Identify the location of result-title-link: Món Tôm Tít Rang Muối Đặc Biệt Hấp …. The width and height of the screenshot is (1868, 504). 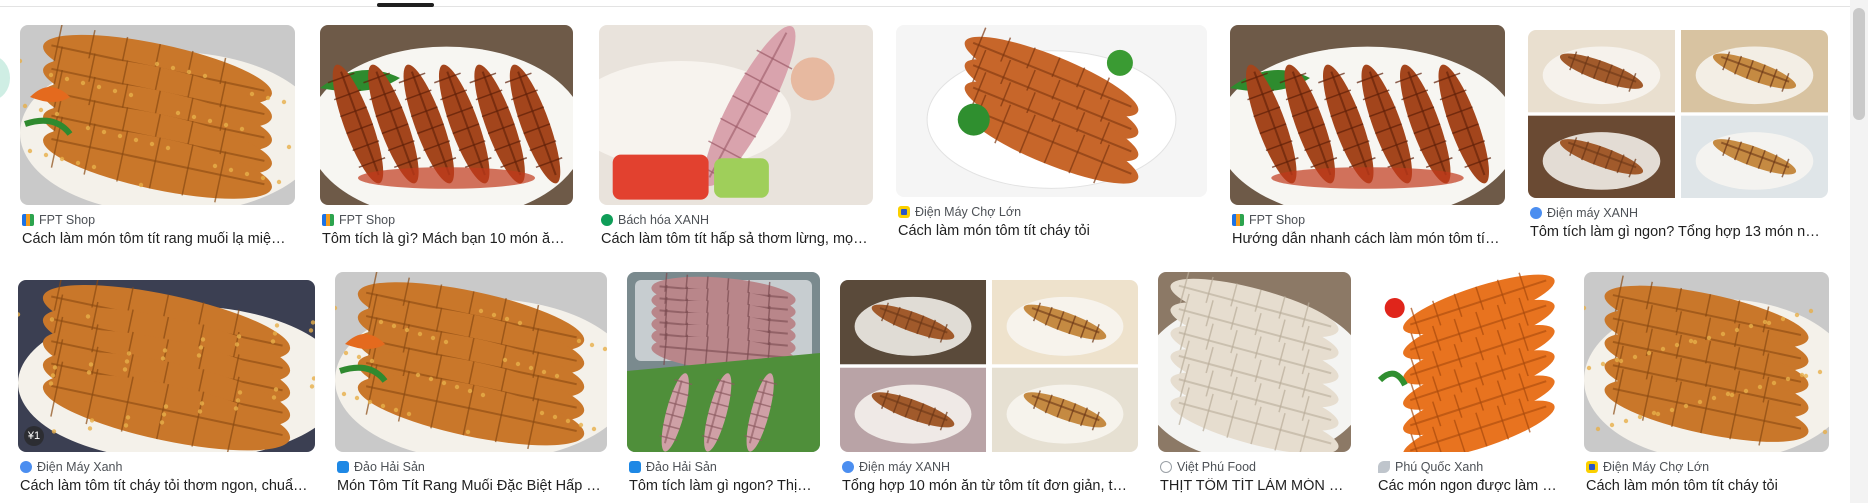
(470, 486).